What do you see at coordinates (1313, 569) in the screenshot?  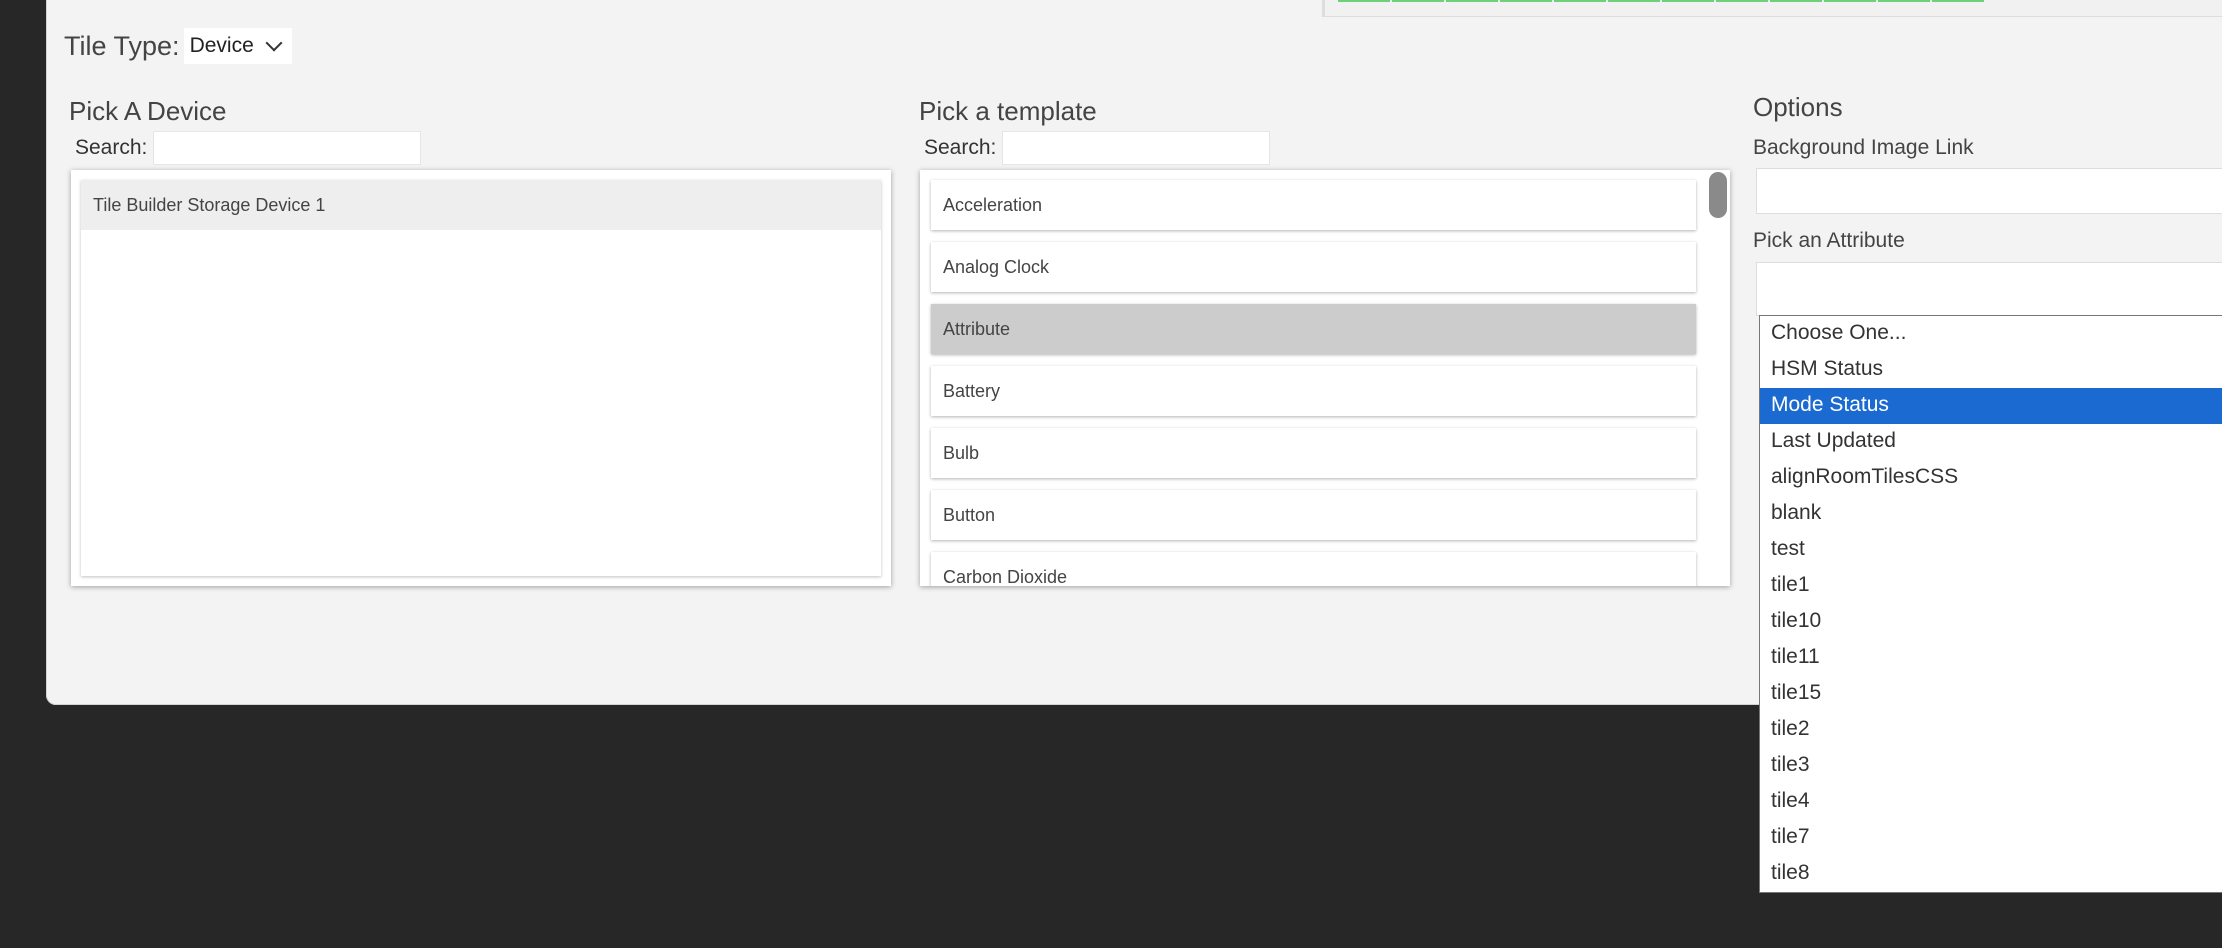 I see `template-item-carbon-dioxide: Carbon Dioxide` at bounding box center [1313, 569].